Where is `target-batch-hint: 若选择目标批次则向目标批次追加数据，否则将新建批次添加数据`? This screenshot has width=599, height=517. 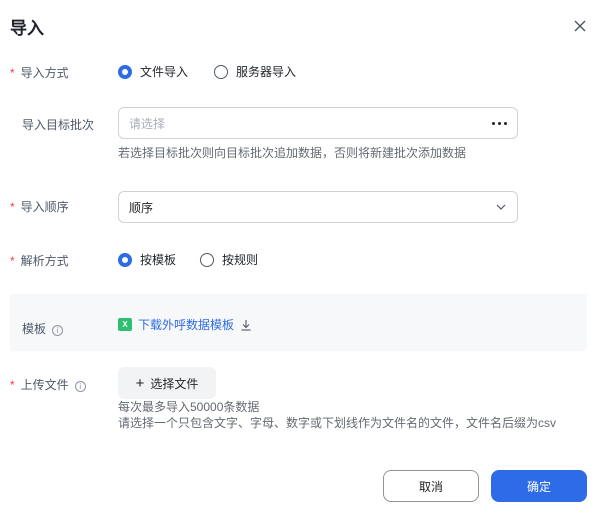
target-batch-hint: 若选择目标批次则向目标批次追加数据，否则将新建批次添加数据 is located at coordinates (292, 153).